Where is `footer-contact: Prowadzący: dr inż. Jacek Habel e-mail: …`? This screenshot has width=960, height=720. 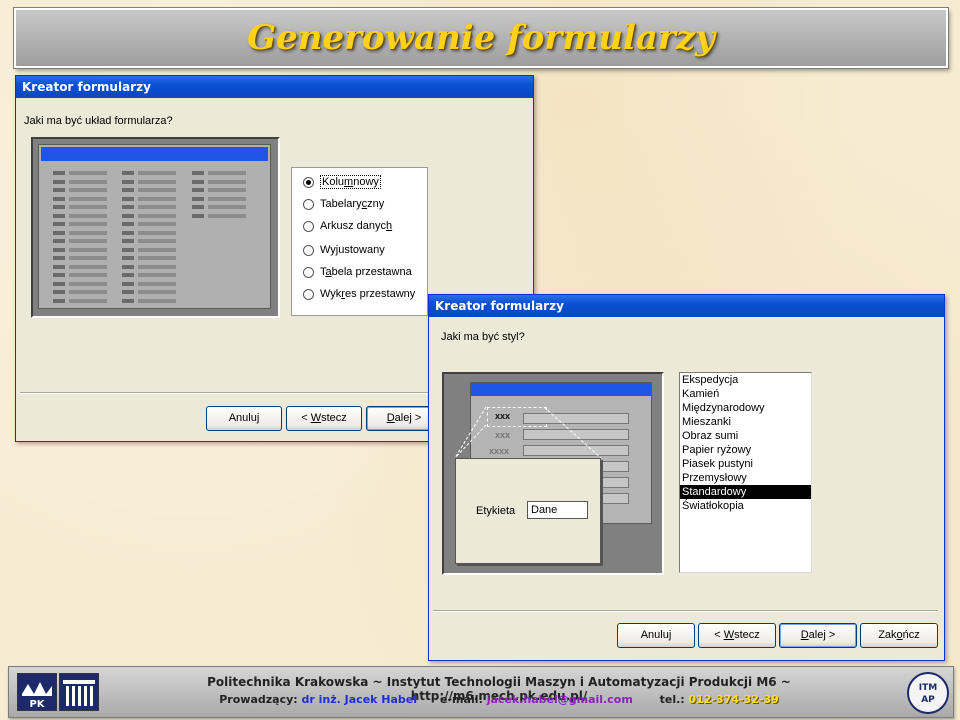 footer-contact: Prowadzący: dr inż. Jacek Habel e-mail: … is located at coordinates (499, 699).